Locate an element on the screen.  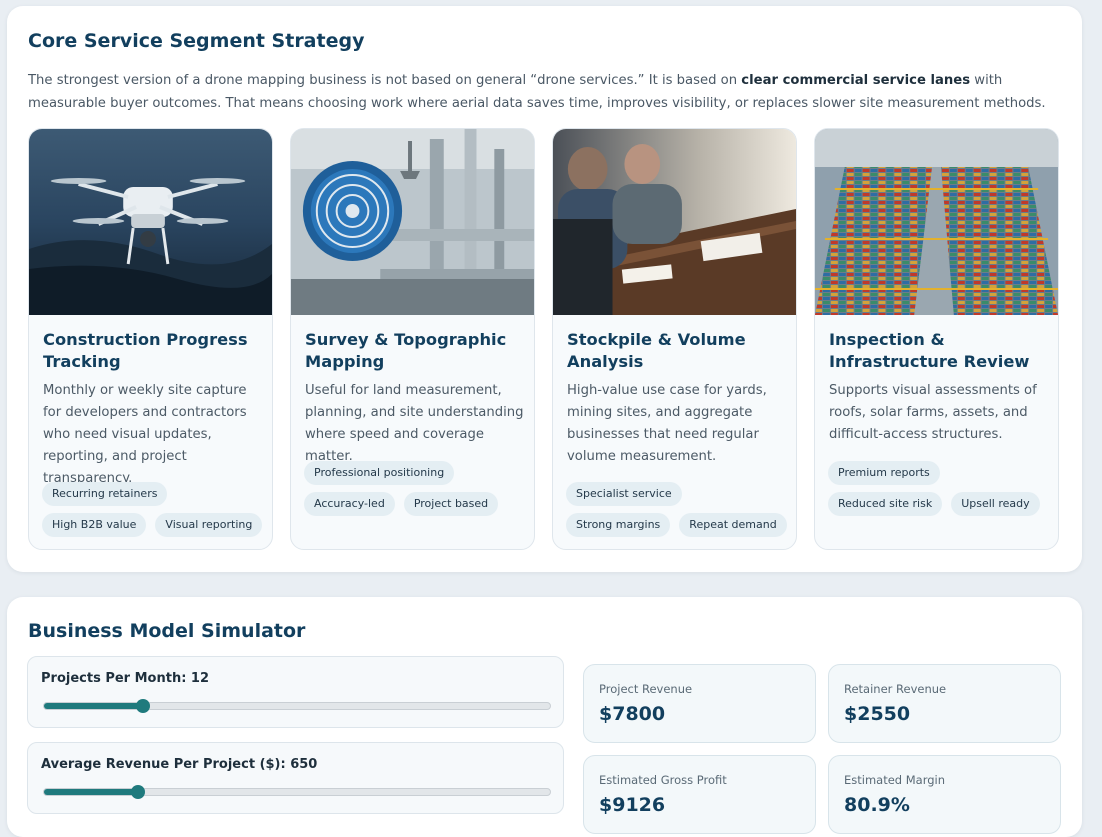
projects-per-month-control: Projects Per Month: 12 is located at coordinates (295, 692).